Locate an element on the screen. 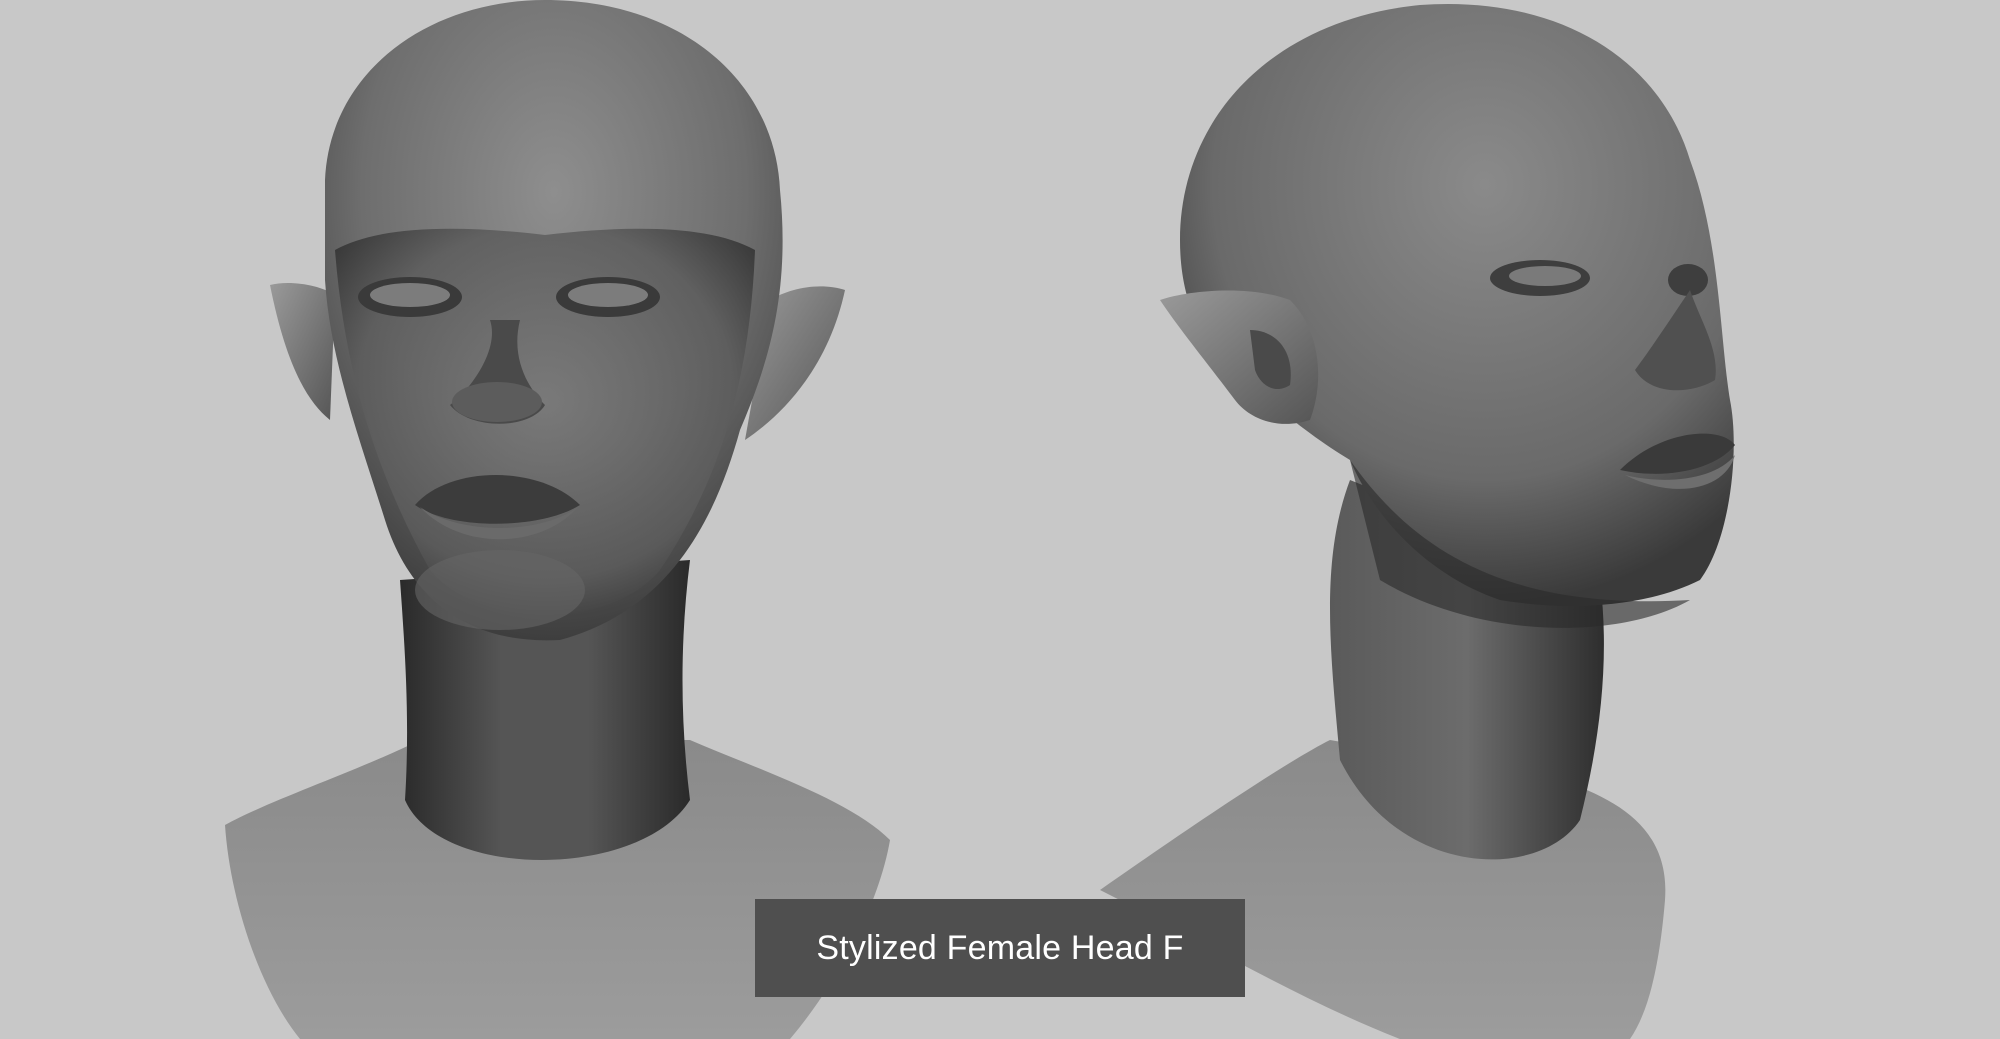 The height and width of the screenshot is (1039, 2000). model-title-text: Stylized Female Head F is located at coordinates (1000, 947).